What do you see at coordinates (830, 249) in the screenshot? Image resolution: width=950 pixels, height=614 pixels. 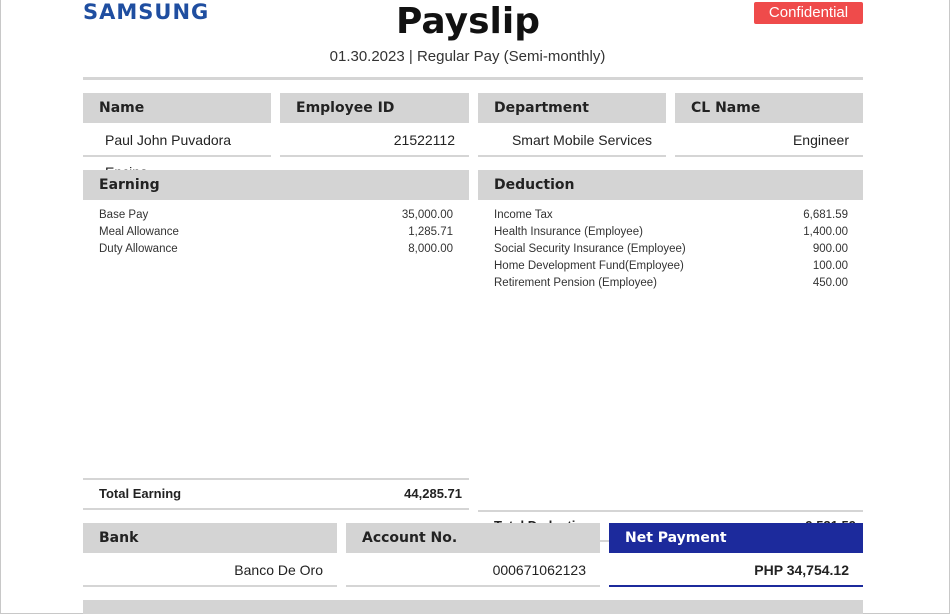 I see `deduction-amount: 900.00` at bounding box center [830, 249].